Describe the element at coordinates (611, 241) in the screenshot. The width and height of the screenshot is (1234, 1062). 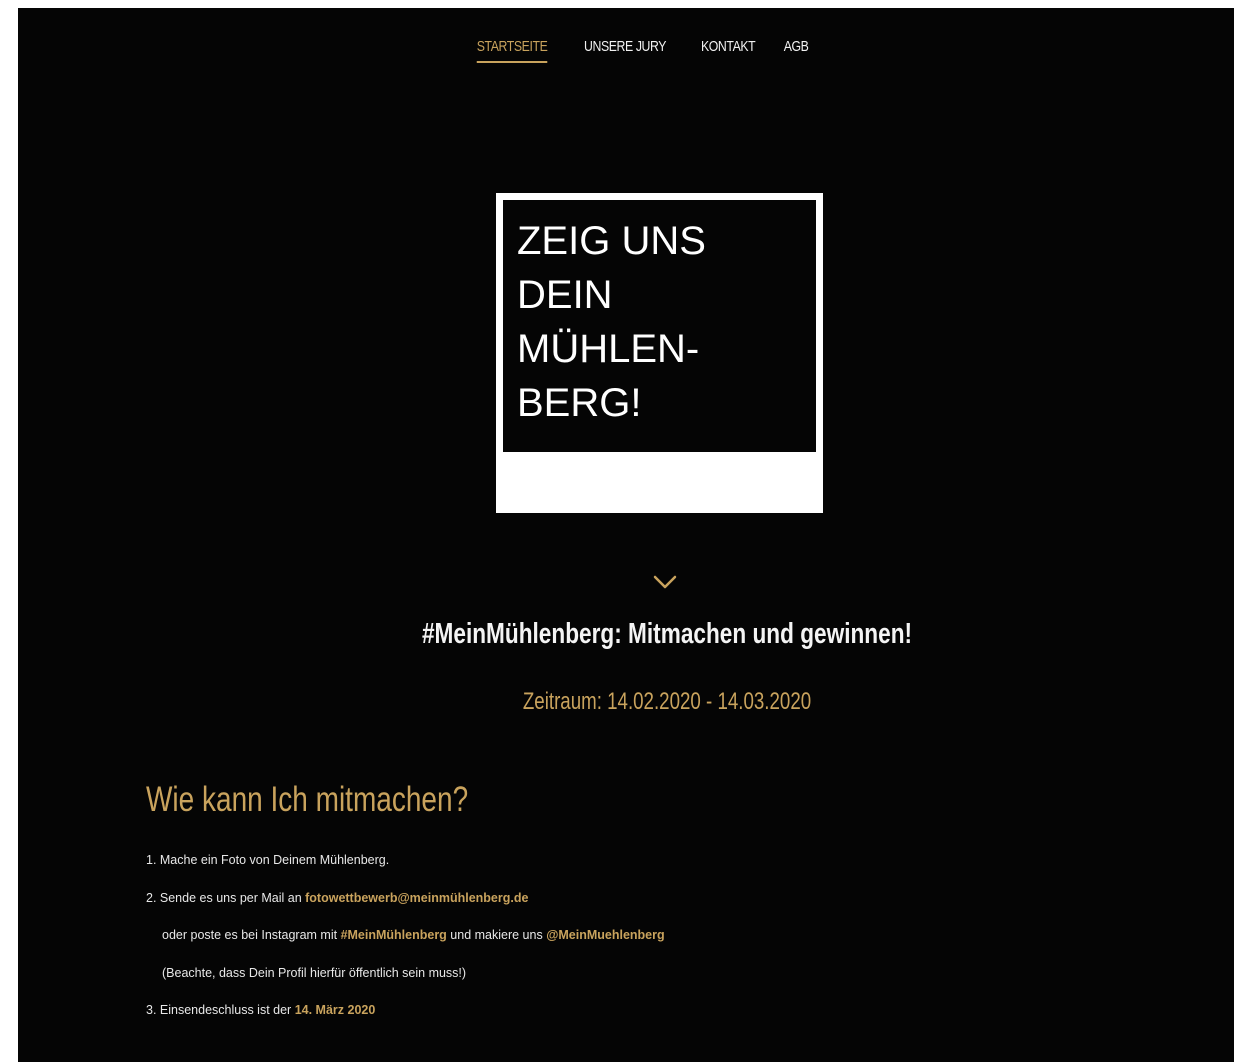
I see `hero-line-1: ZEIG UNS` at that location.